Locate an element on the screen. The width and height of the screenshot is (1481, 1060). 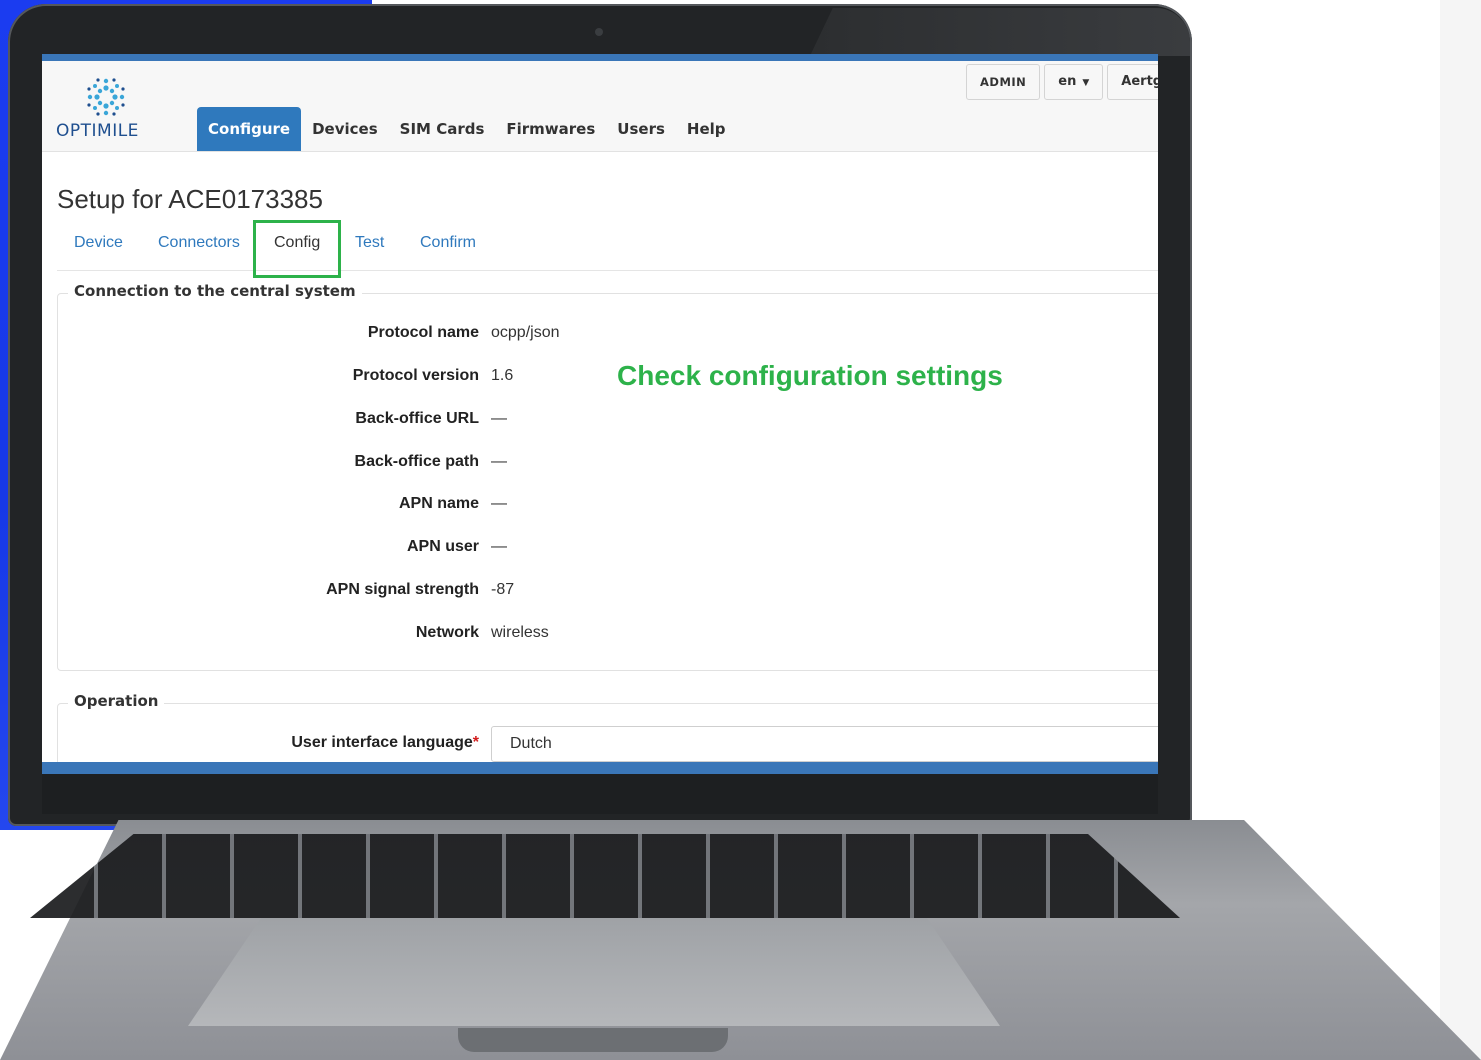
field-row: Back-office URL — is located at coordinates (608, 422).